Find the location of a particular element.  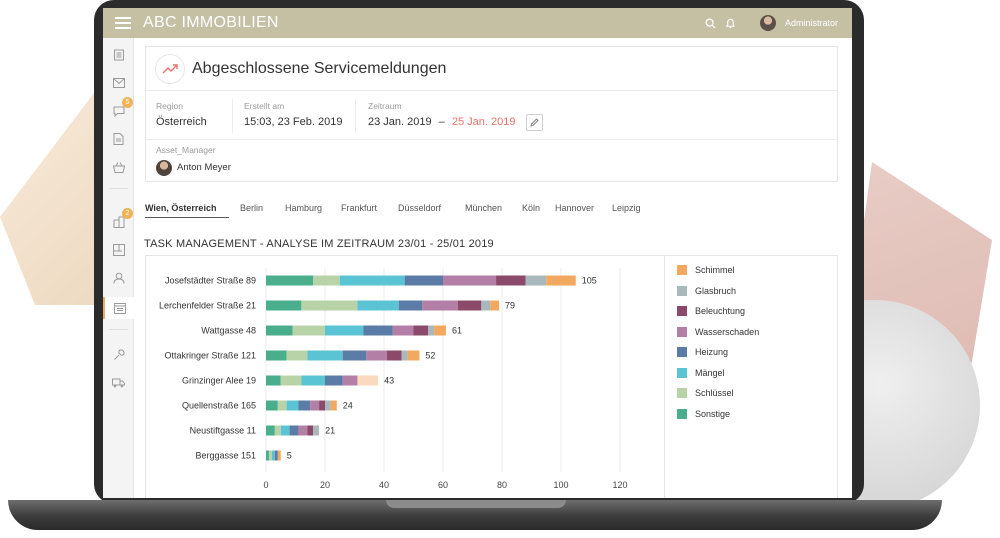

basket-icon is located at coordinates (118, 167).